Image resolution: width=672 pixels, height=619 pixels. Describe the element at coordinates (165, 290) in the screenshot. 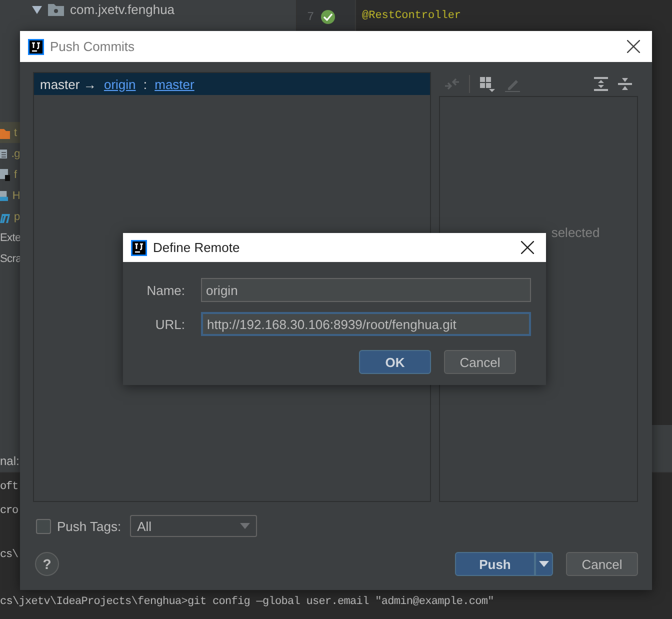

I see `field-label: Name:` at that location.